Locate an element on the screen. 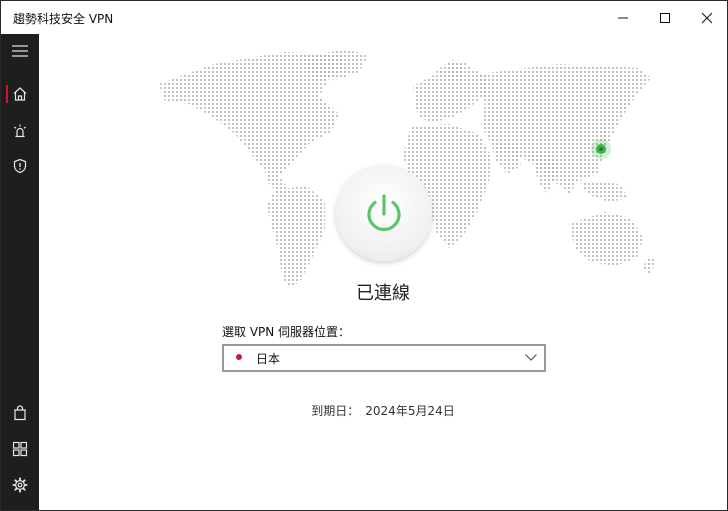 This screenshot has height=511, width=728. title-bar: 趨勢科技安全 VPN is located at coordinates (364, 17).